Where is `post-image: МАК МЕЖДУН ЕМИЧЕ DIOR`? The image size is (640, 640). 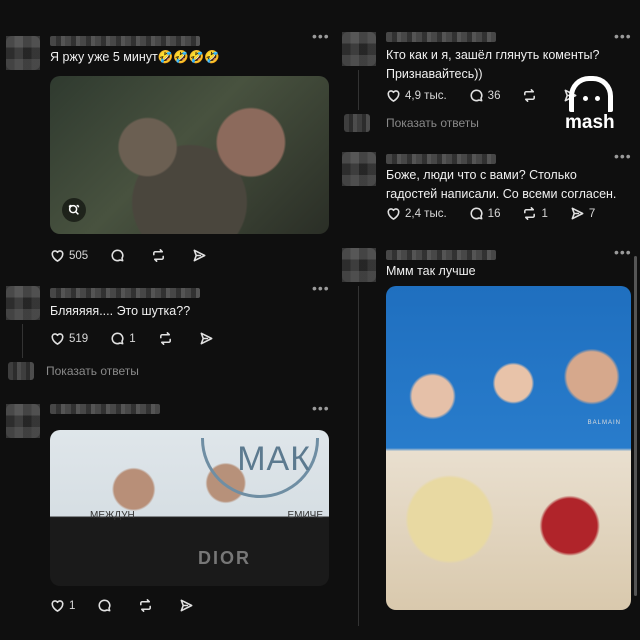 post-image: МАК МЕЖДУН ЕМИЧЕ DIOR is located at coordinates (189, 508).